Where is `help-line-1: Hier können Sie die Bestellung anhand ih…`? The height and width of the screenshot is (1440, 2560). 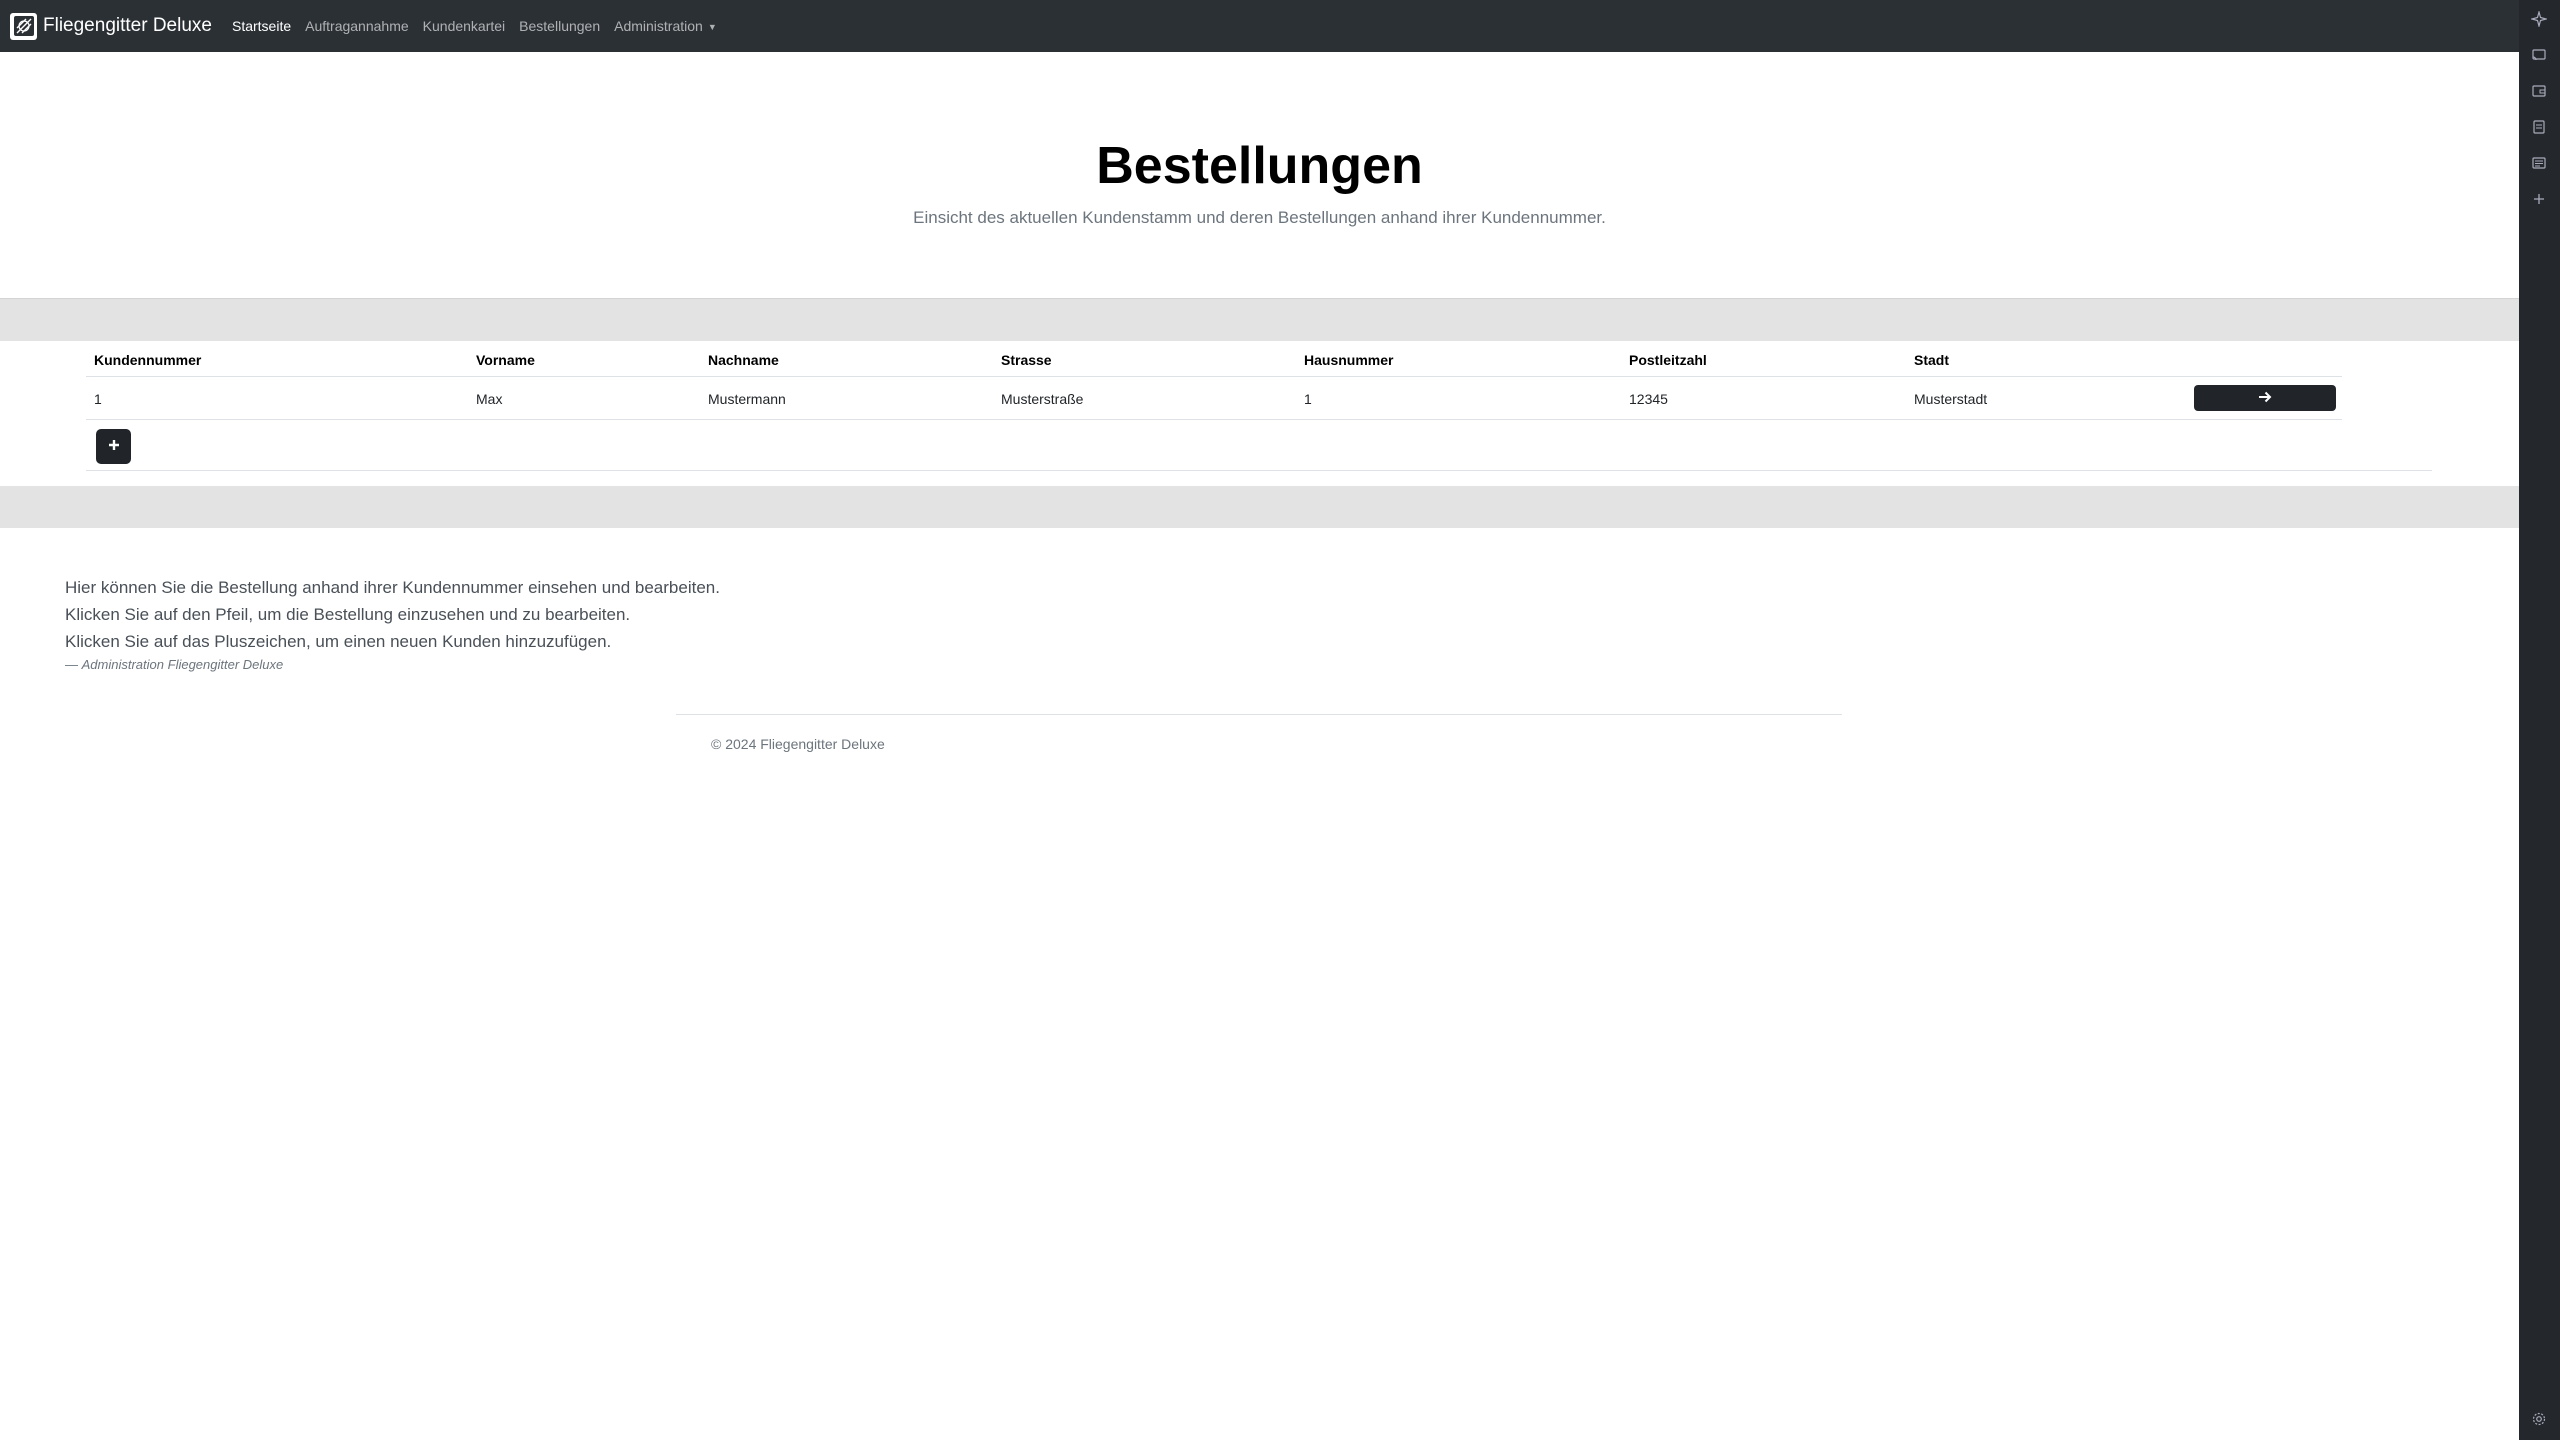 help-line-1: Hier können Sie die Bestellung anhand ih… is located at coordinates (392, 587).